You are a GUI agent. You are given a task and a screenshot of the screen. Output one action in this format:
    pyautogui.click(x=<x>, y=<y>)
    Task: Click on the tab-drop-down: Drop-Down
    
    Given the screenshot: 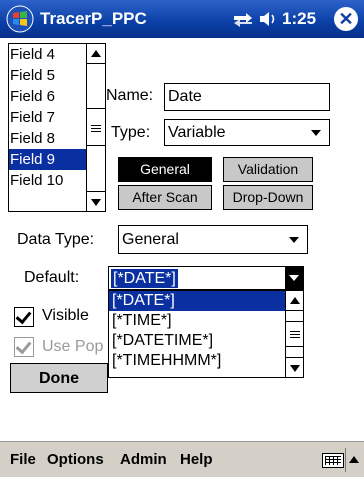 What is the action you would take?
    pyautogui.click(x=268, y=197)
    